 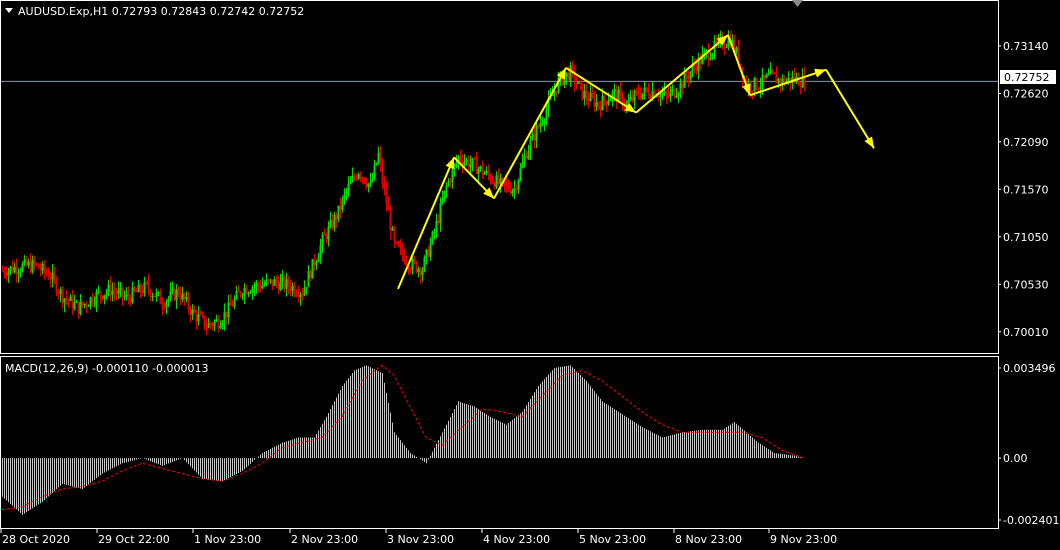 What do you see at coordinates (1026, 284) in the screenshot?
I see `price-tick-label: 0.70530` at bounding box center [1026, 284].